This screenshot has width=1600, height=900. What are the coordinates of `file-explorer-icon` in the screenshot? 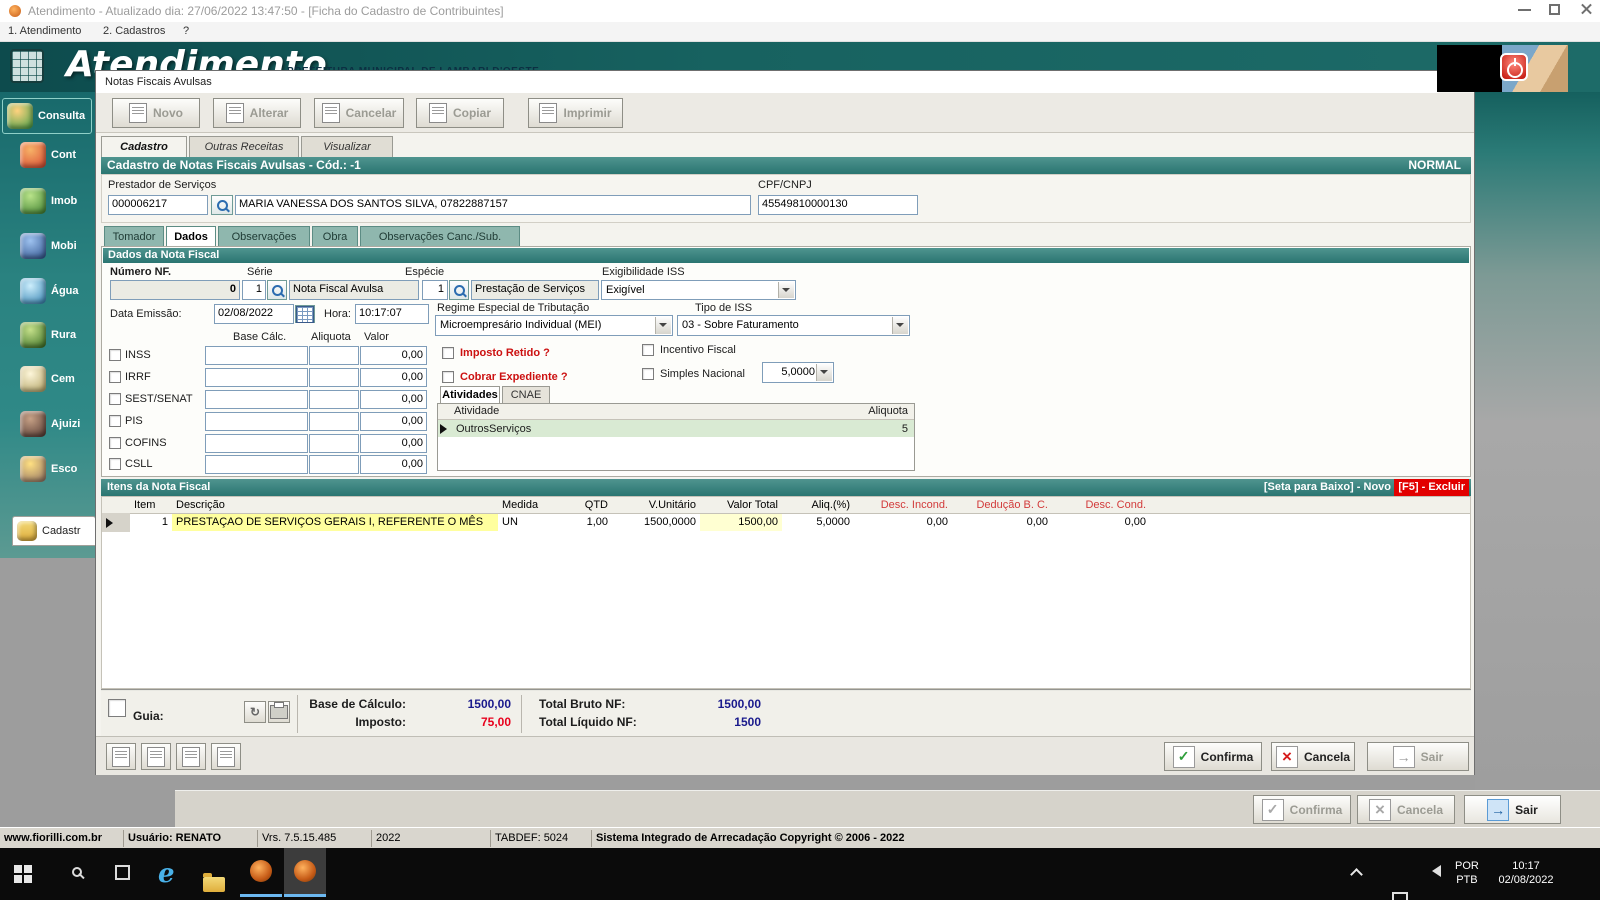 It's located at (214, 882).